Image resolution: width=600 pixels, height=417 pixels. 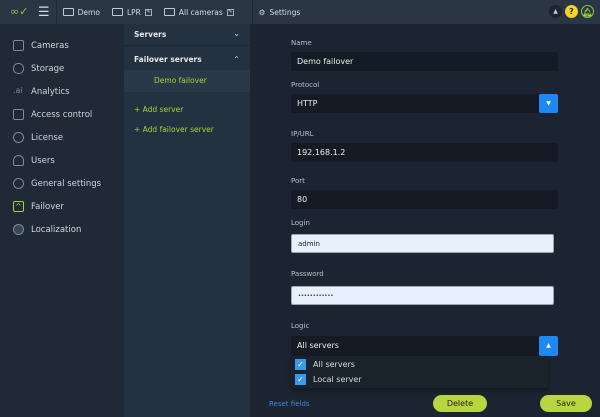 I want to click on port-label: Port, so click(x=298, y=181).